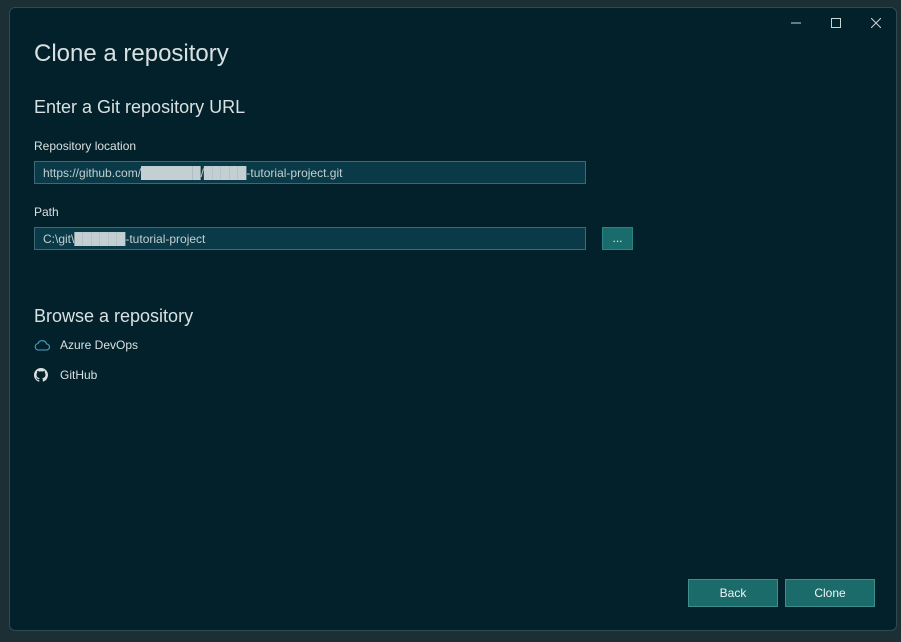 The width and height of the screenshot is (901, 642). What do you see at coordinates (43, 345) in the screenshot?
I see `cloud-icon` at bounding box center [43, 345].